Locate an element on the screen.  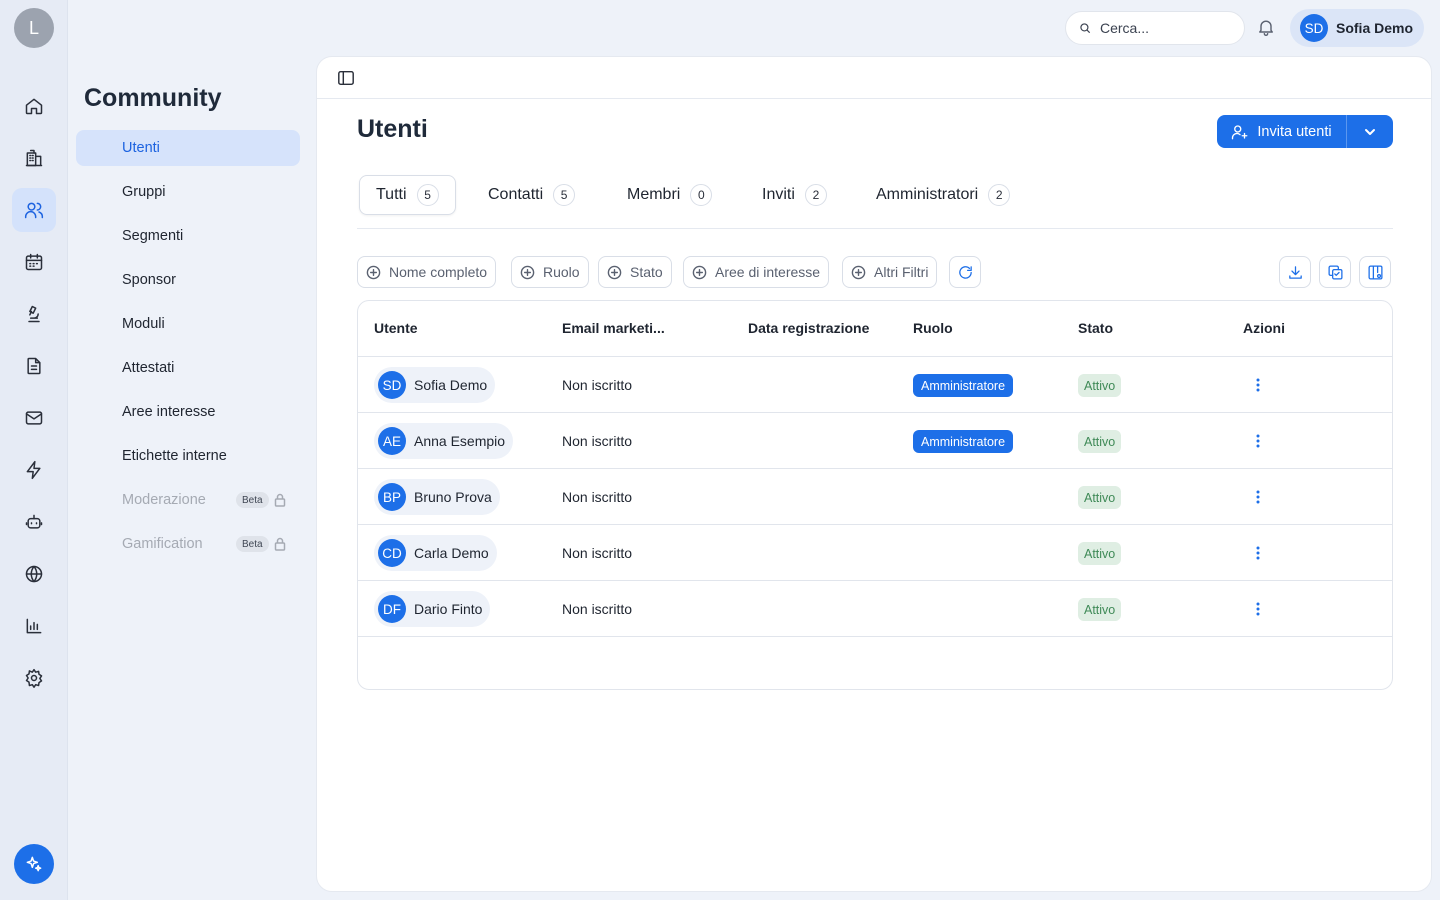
user-chip: BP Bruno Prova is located at coordinates (437, 497).